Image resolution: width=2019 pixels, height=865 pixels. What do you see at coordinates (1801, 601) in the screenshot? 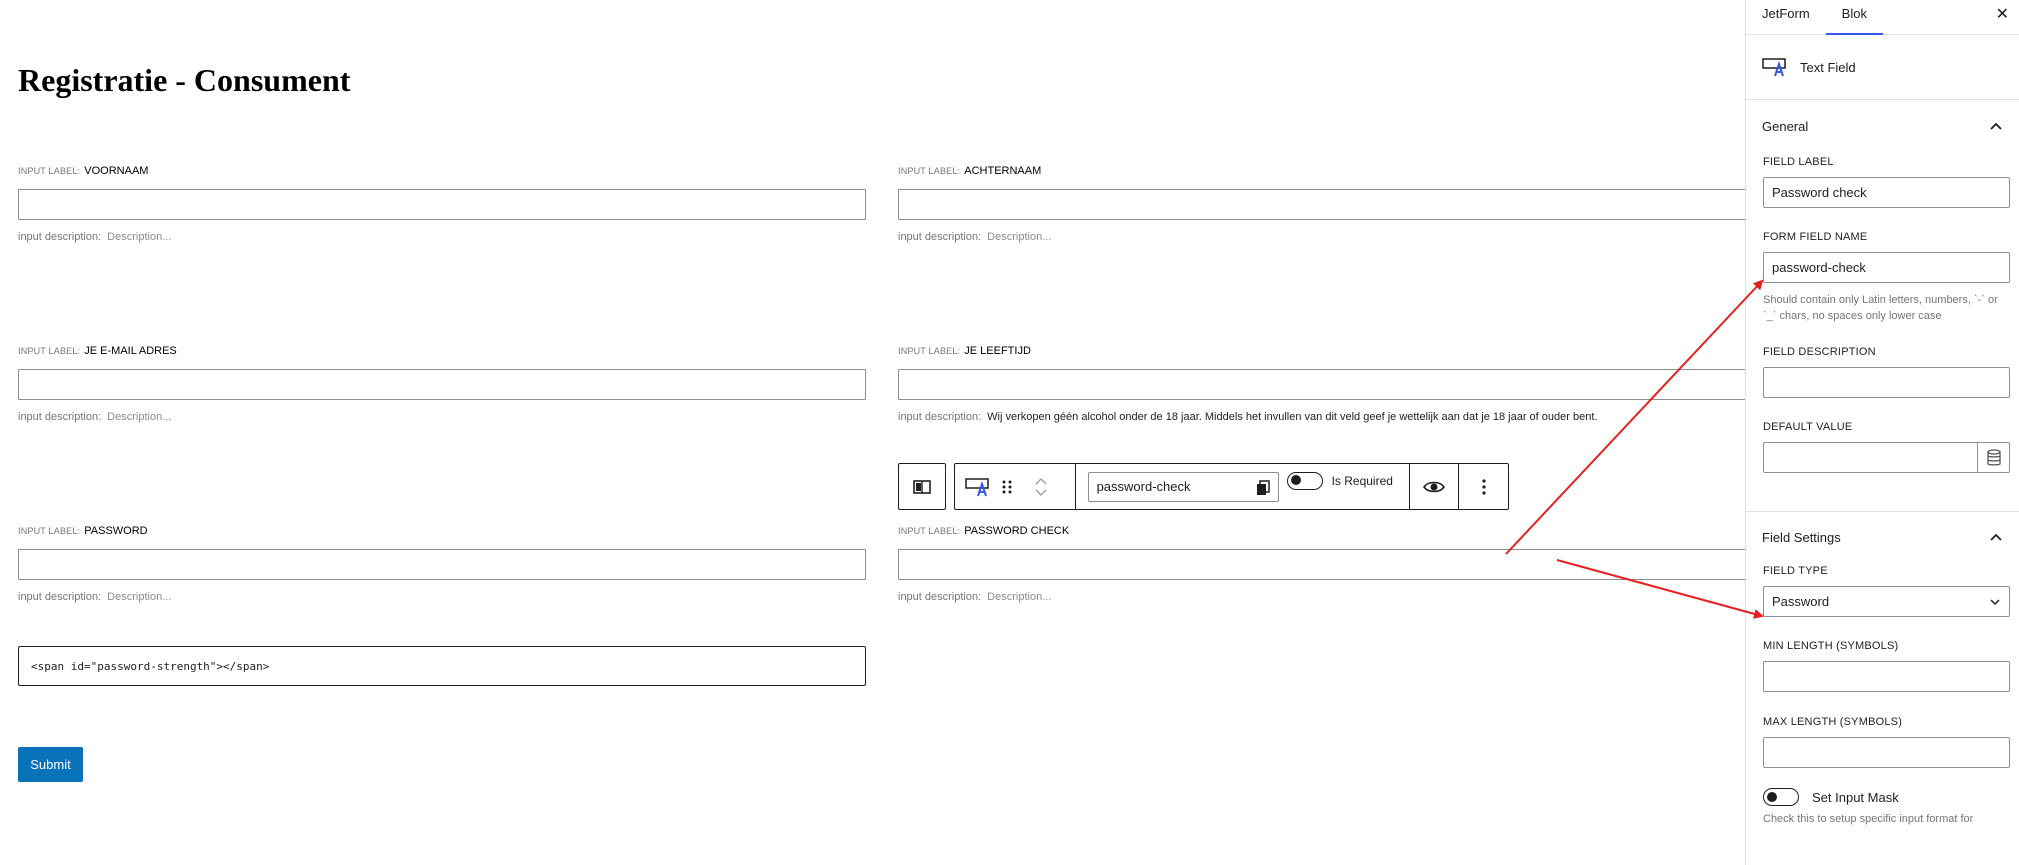
I see `field-type-value: Password` at bounding box center [1801, 601].